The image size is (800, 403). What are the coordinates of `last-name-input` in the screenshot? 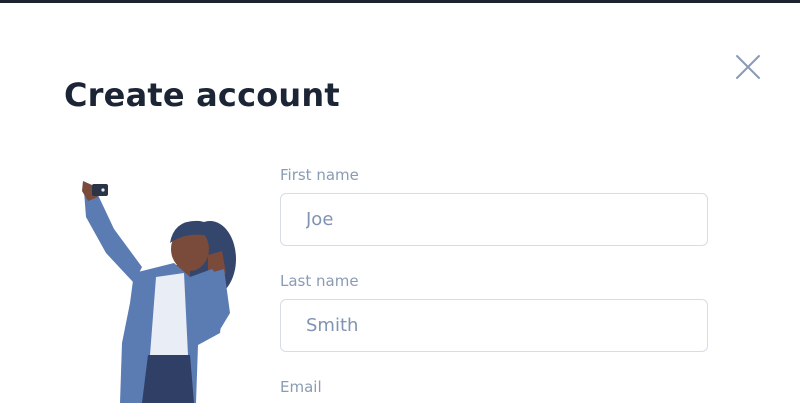 It's located at (494, 325).